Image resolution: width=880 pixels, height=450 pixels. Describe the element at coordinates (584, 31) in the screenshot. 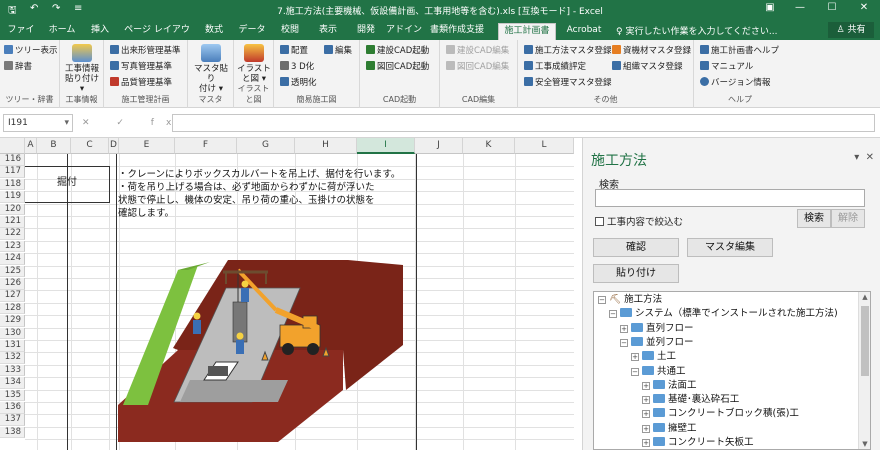

I see `tab-acrobat: Acrobat` at that location.